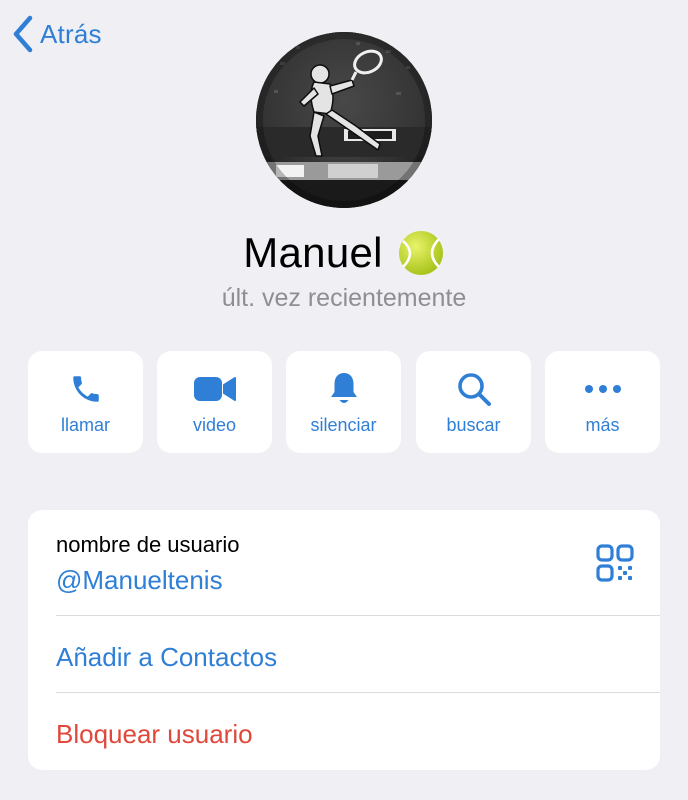 The height and width of the screenshot is (800, 688). I want to click on block-user-label: Bloquear usuario, so click(154, 734).